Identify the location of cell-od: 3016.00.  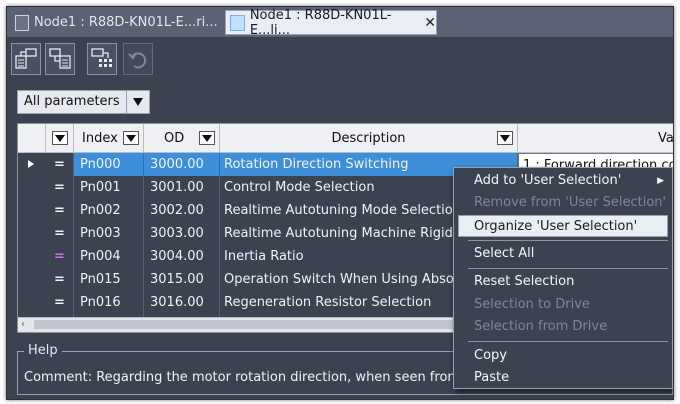
(182, 302).